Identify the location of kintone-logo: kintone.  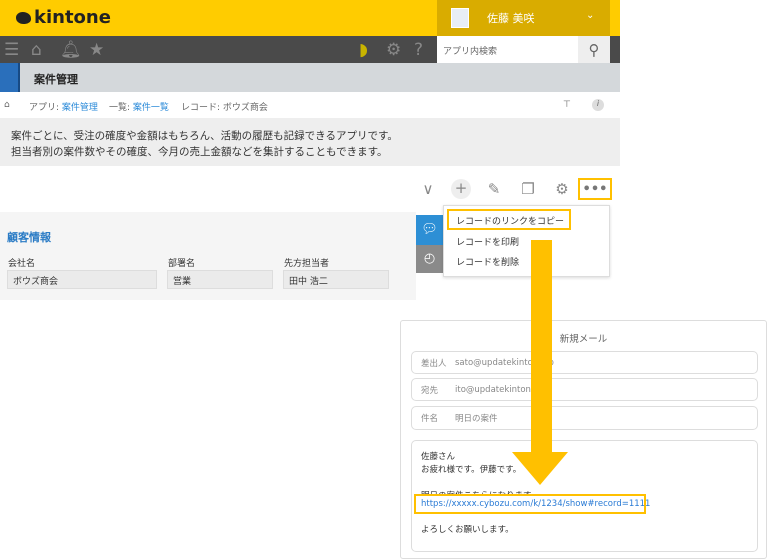
(63, 17).